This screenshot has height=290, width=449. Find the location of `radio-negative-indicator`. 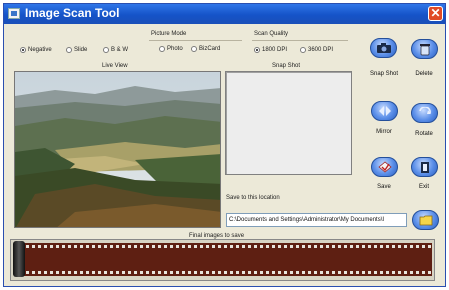

radio-negative-indicator is located at coordinates (23, 50).